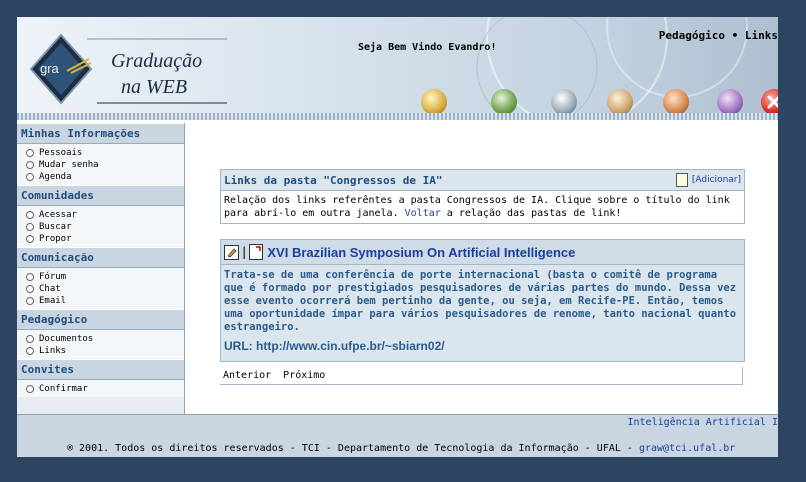  Describe the element at coordinates (50, 68) in the screenshot. I see `logo-mark-text: gra` at that location.